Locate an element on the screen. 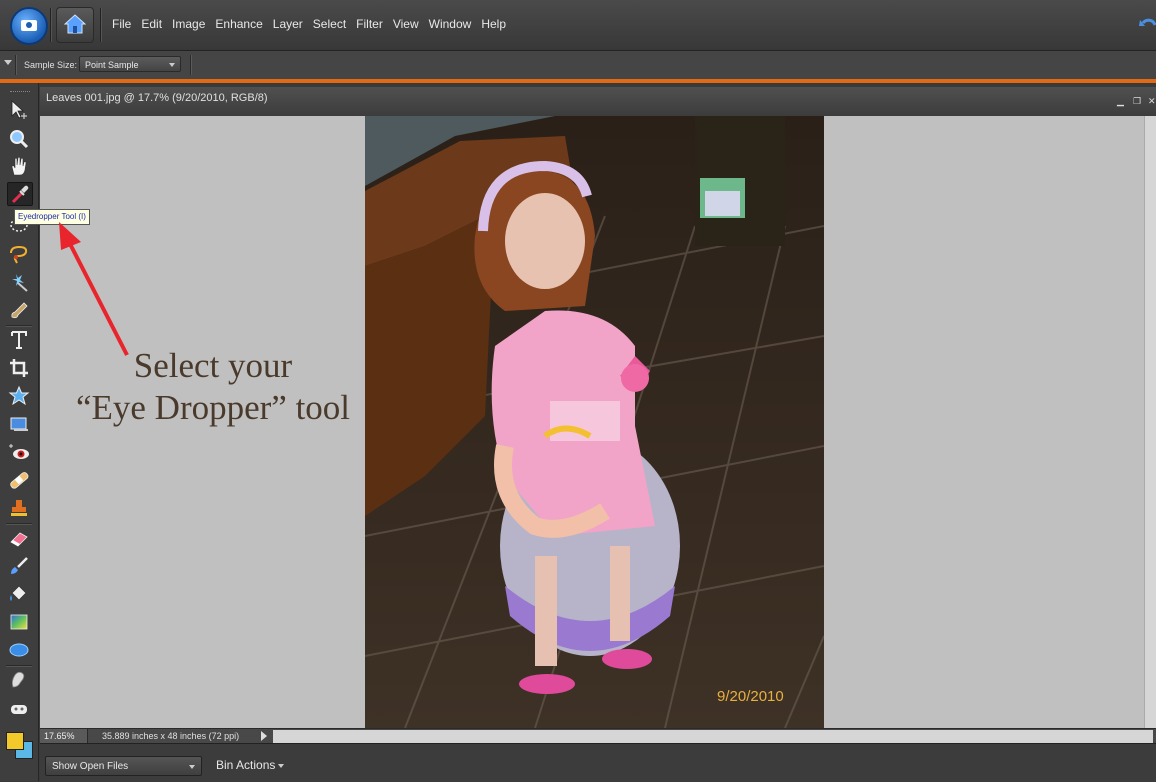 Image resolution: width=1156 pixels, height=782 pixels. show-files-select: Show Open Files is located at coordinates (123, 766).